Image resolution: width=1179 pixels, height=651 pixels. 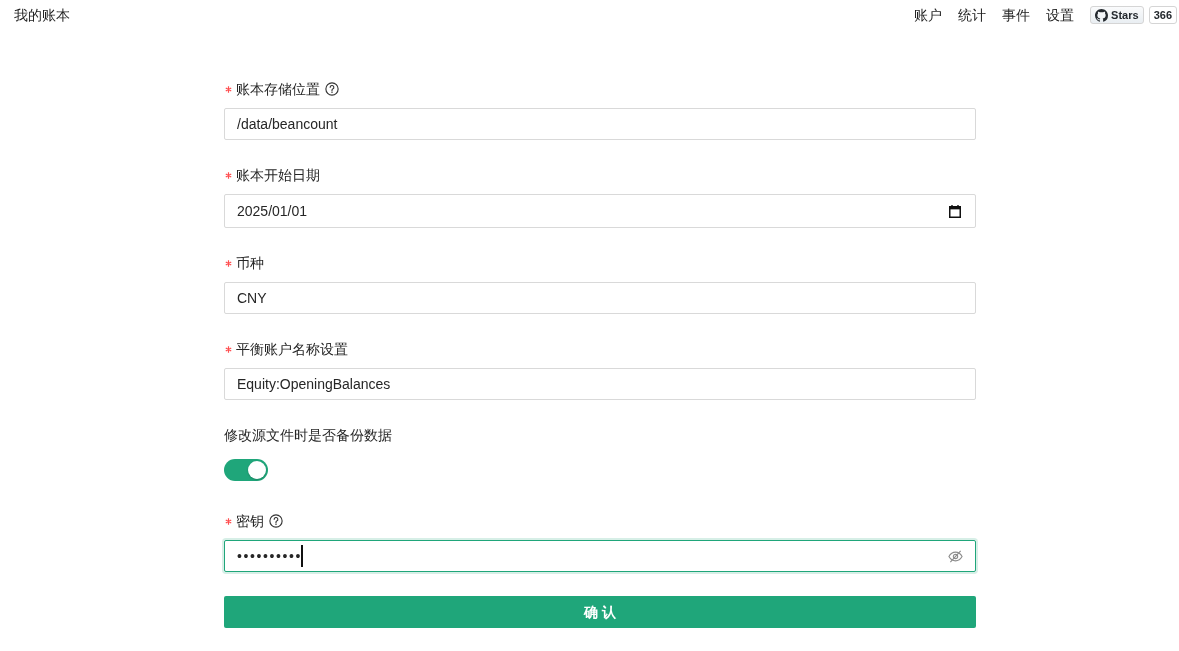 I want to click on input-field: CNY, so click(x=600, y=298).